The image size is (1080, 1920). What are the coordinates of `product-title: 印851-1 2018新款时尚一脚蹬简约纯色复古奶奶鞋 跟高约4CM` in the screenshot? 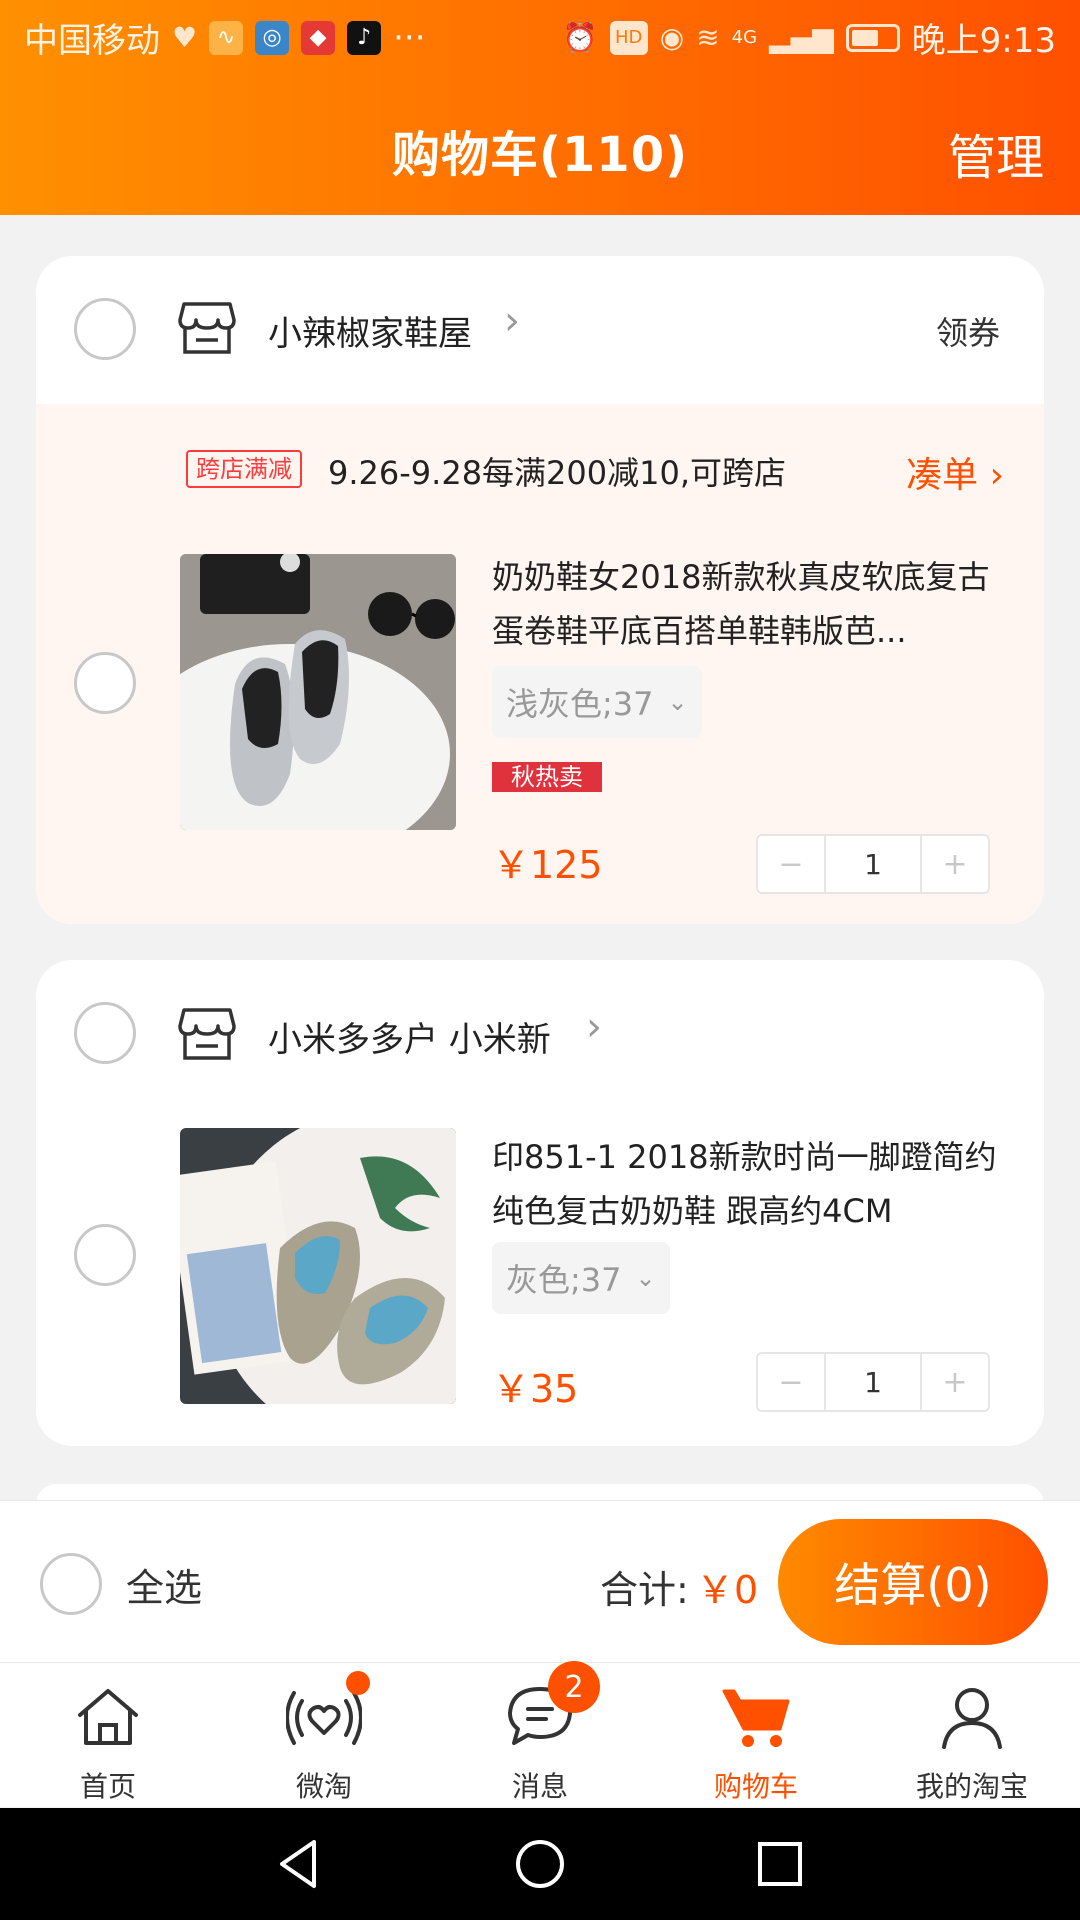 It's located at (752, 1184).